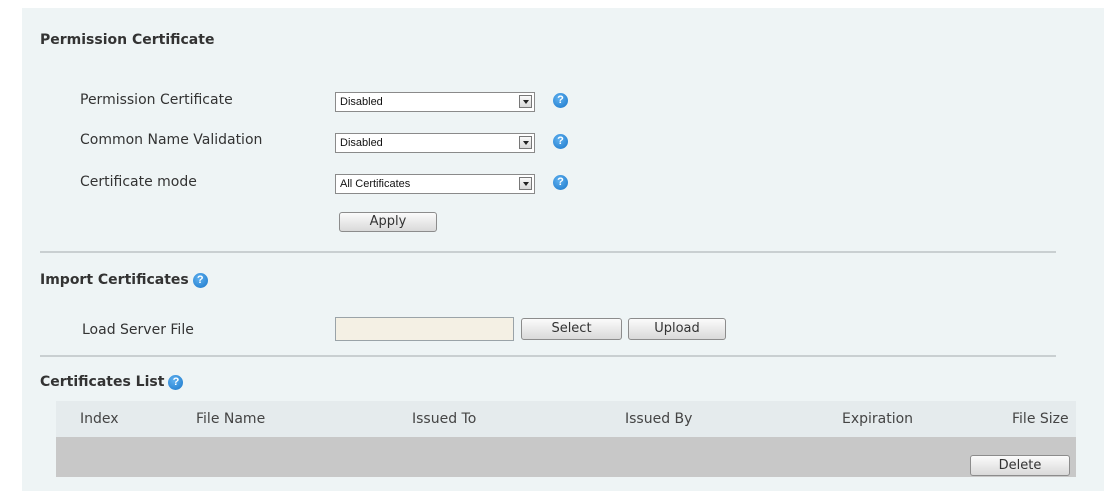  I want to click on column-header-index: Index, so click(99, 419).